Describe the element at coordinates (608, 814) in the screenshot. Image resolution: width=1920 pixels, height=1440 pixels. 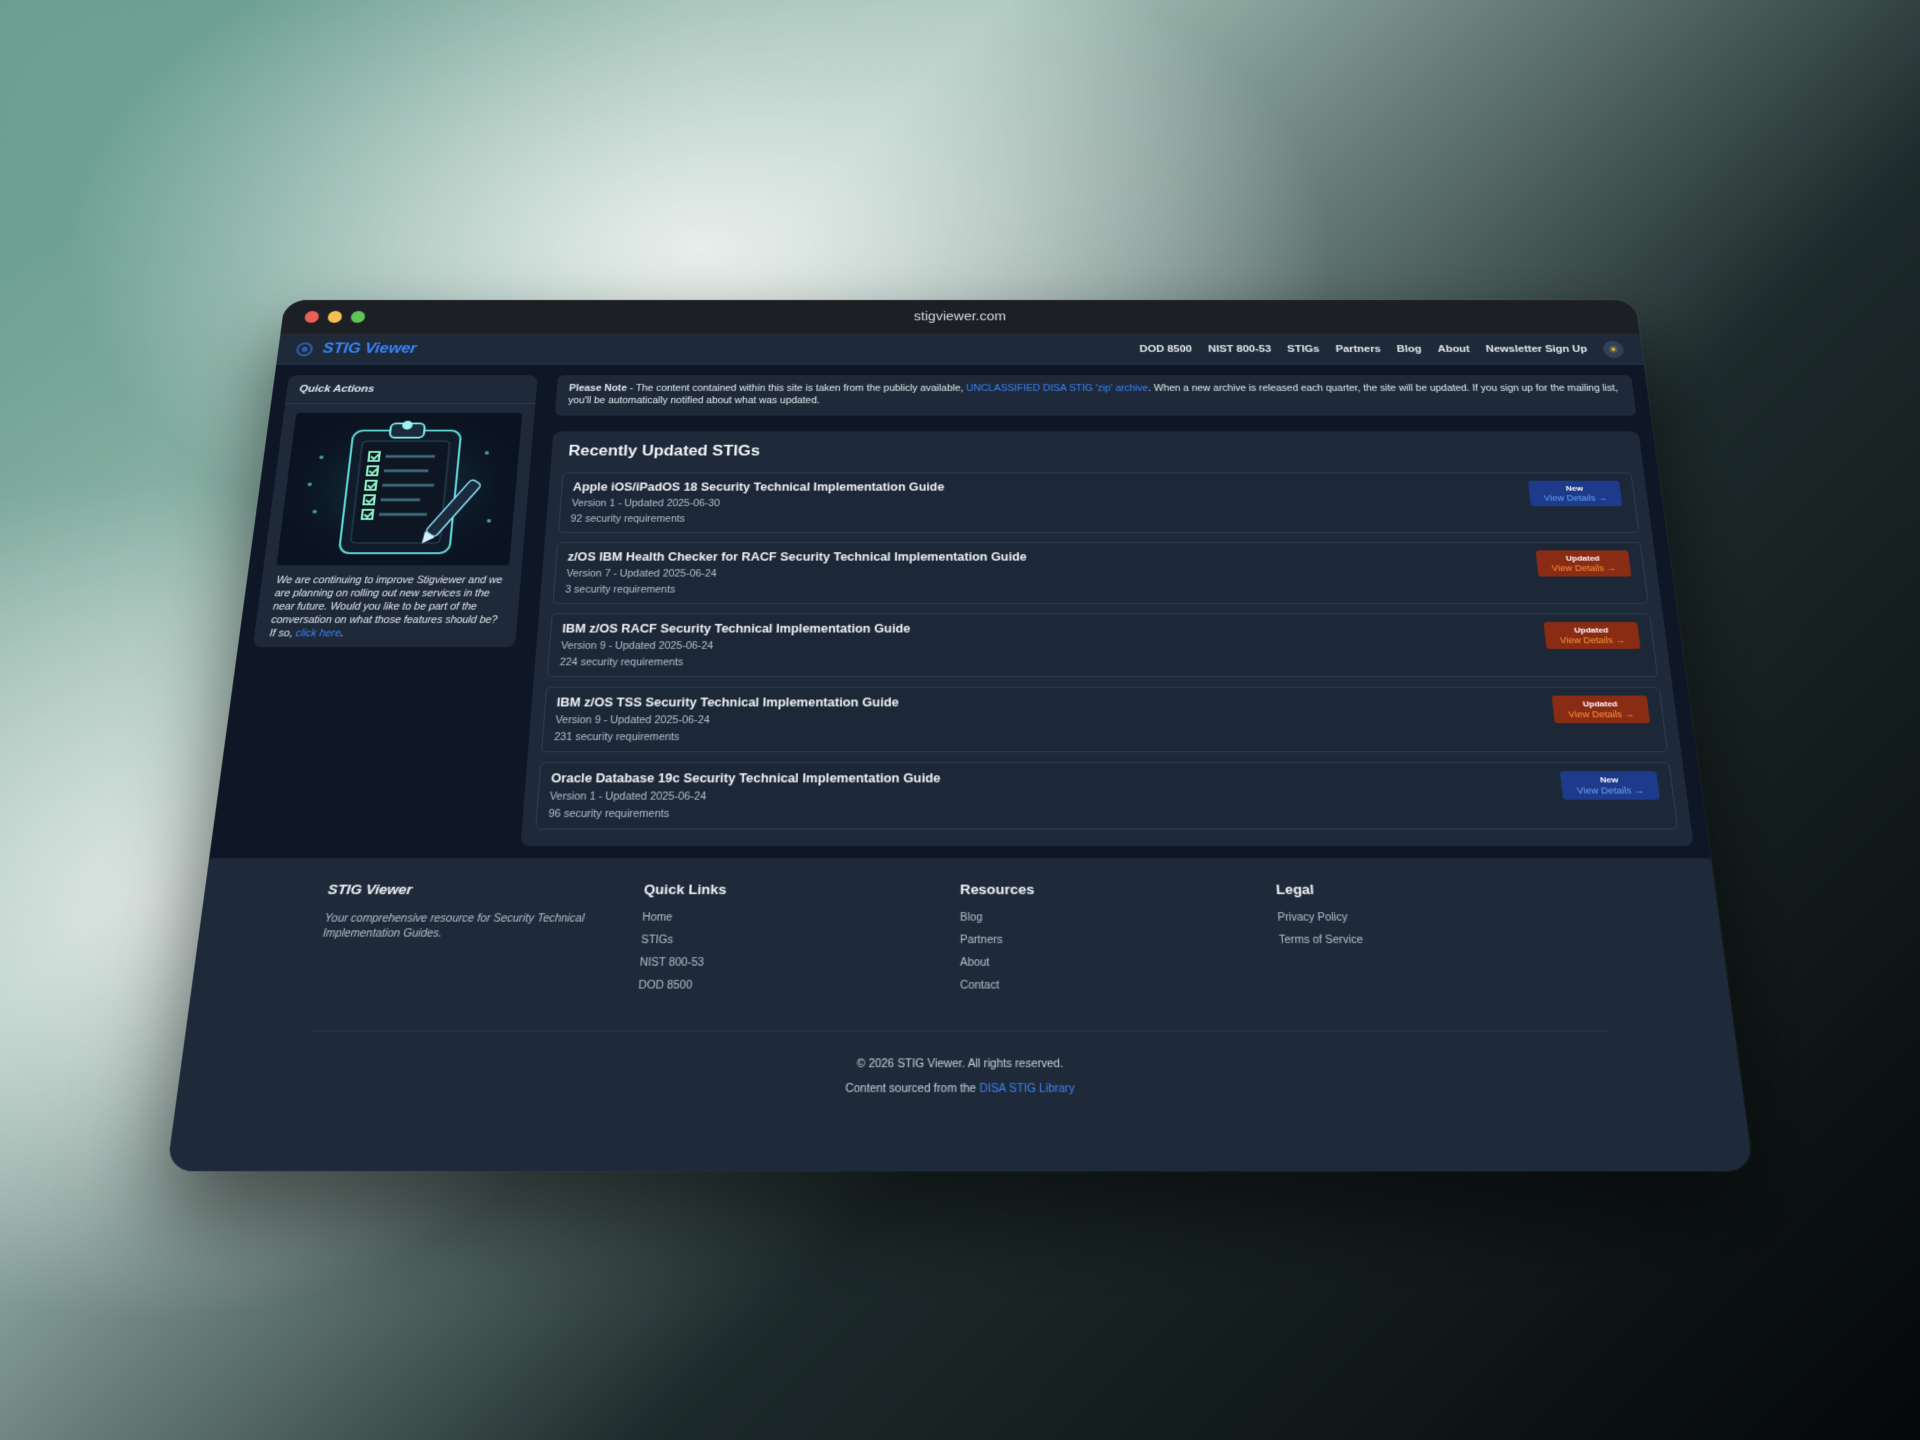
I see `stig-requirements: 96 security requirements` at that location.